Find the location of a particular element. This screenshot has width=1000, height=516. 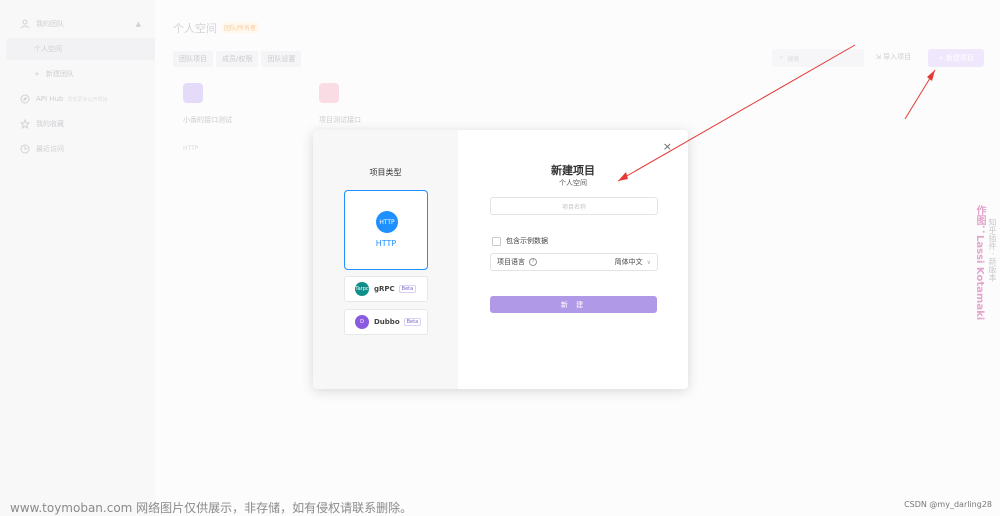

sample-data-checkbox: 包含示例数据 is located at coordinates (520, 241).